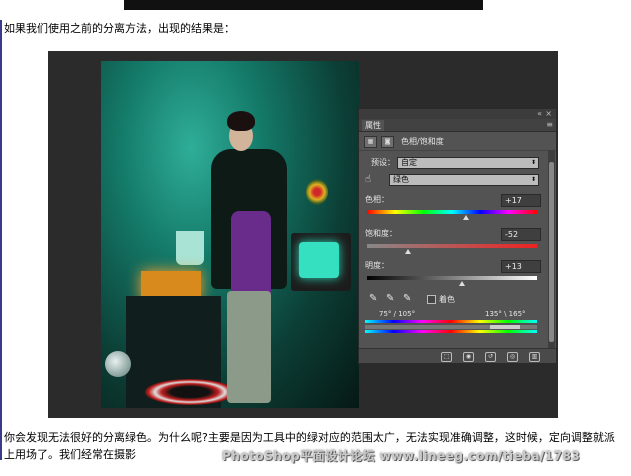  What do you see at coordinates (451, 321) in the screenshot?
I see `color-bar-top` at bounding box center [451, 321].